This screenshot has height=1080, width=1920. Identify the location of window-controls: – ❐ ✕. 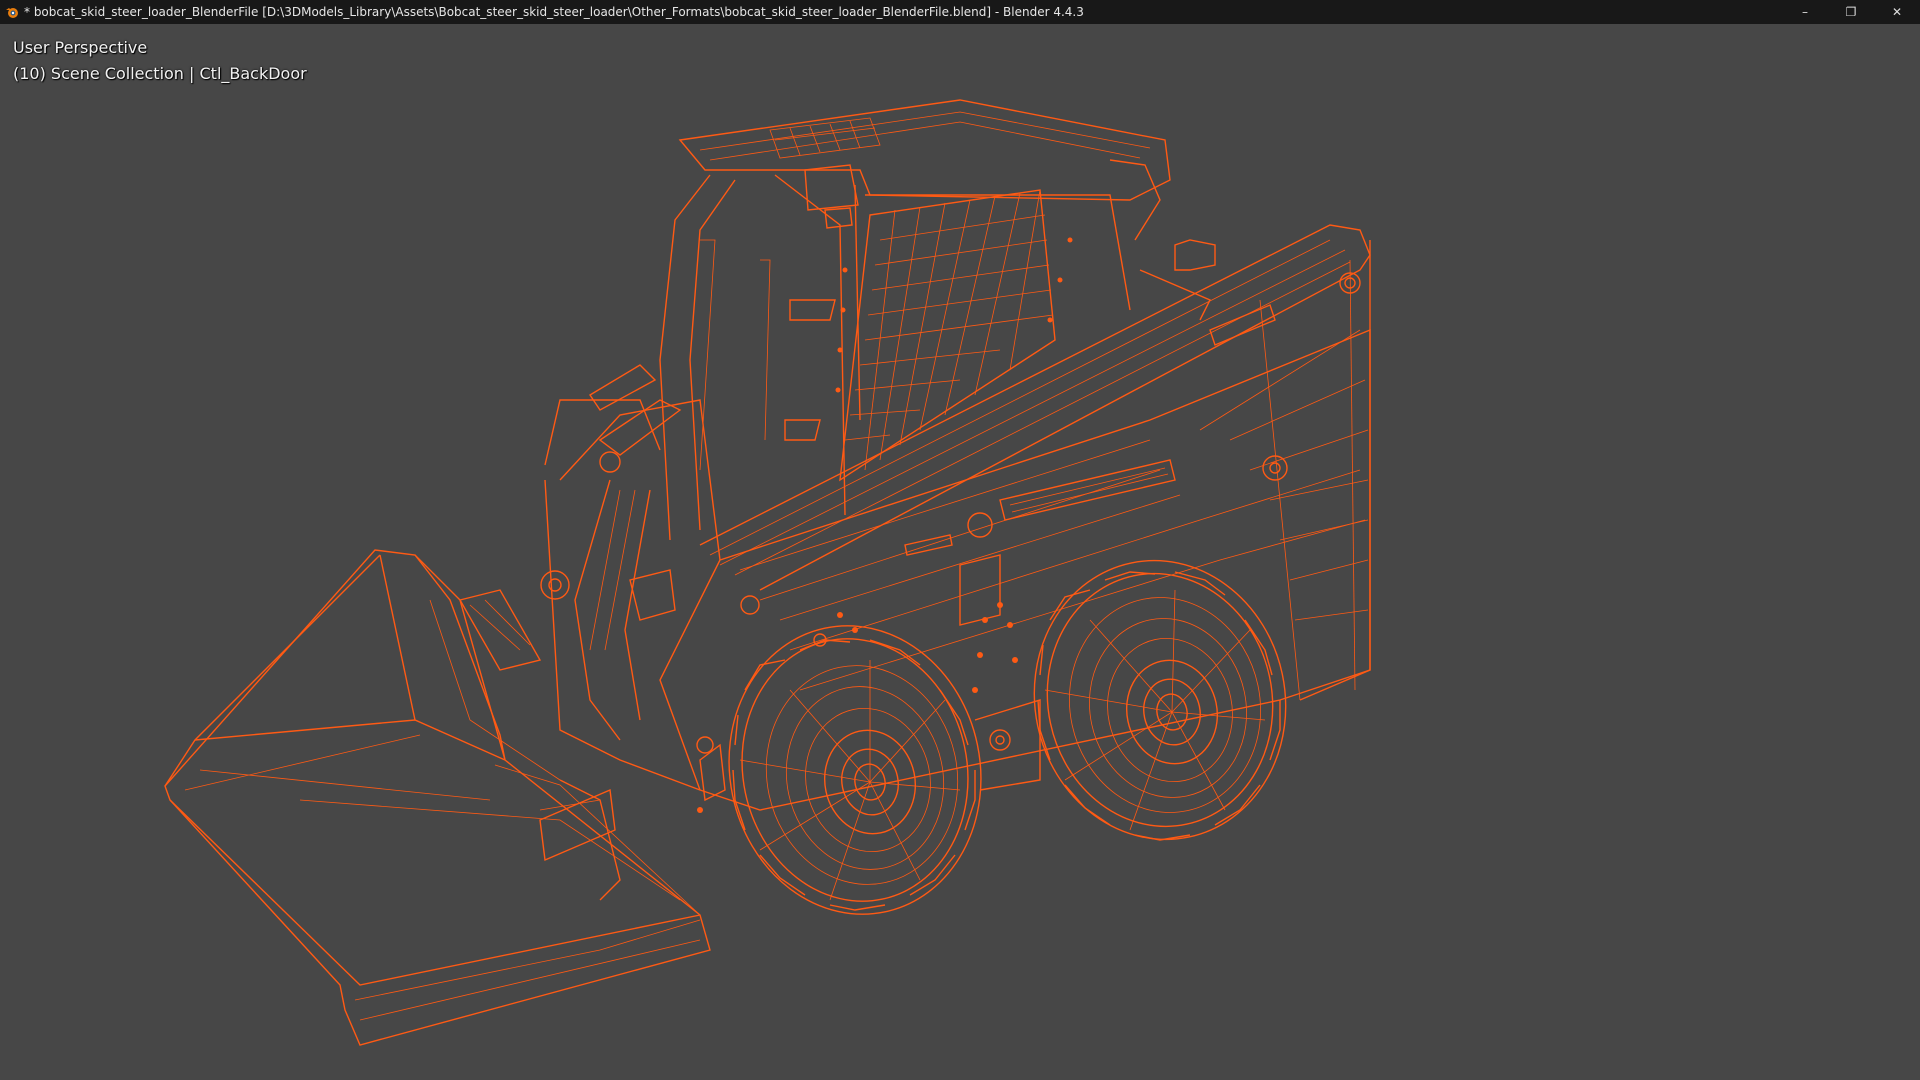
(1851, 12).